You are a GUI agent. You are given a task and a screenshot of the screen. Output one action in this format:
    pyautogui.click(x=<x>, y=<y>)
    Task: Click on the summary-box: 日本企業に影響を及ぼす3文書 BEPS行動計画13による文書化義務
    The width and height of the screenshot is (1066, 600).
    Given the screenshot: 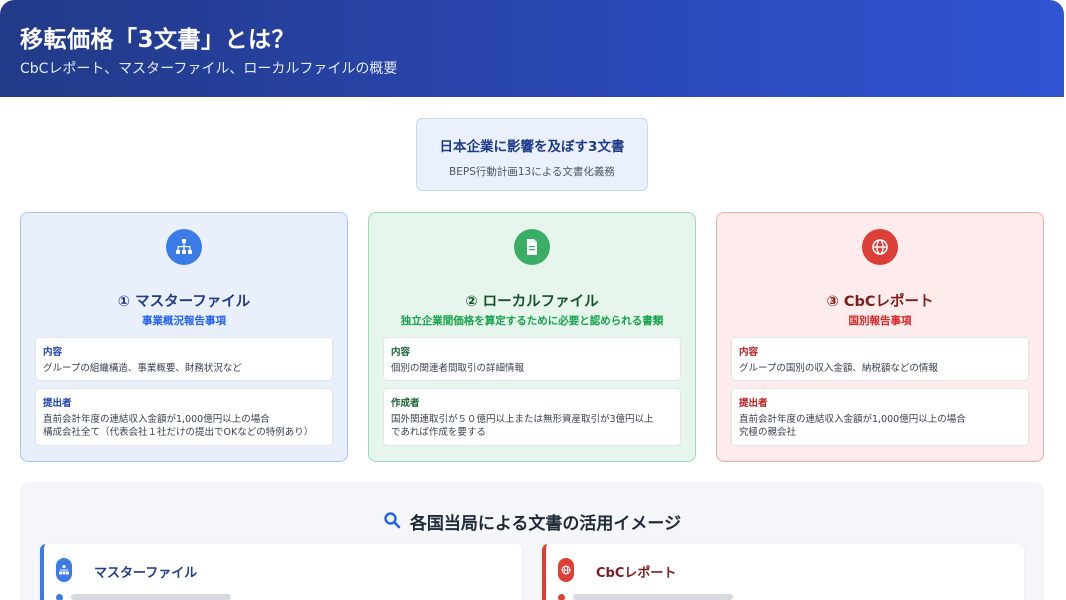 What is the action you would take?
    pyautogui.click(x=532, y=154)
    